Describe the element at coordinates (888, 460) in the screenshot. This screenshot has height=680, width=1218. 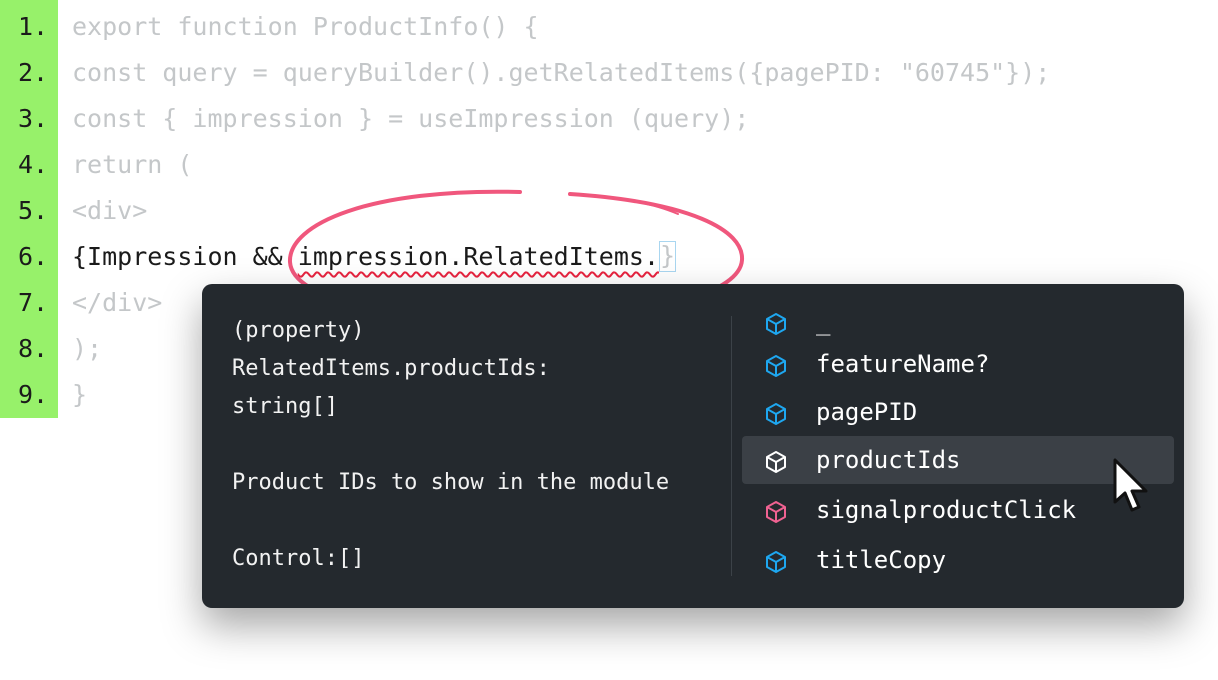
I see `suggestion-label: productIds` at that location.